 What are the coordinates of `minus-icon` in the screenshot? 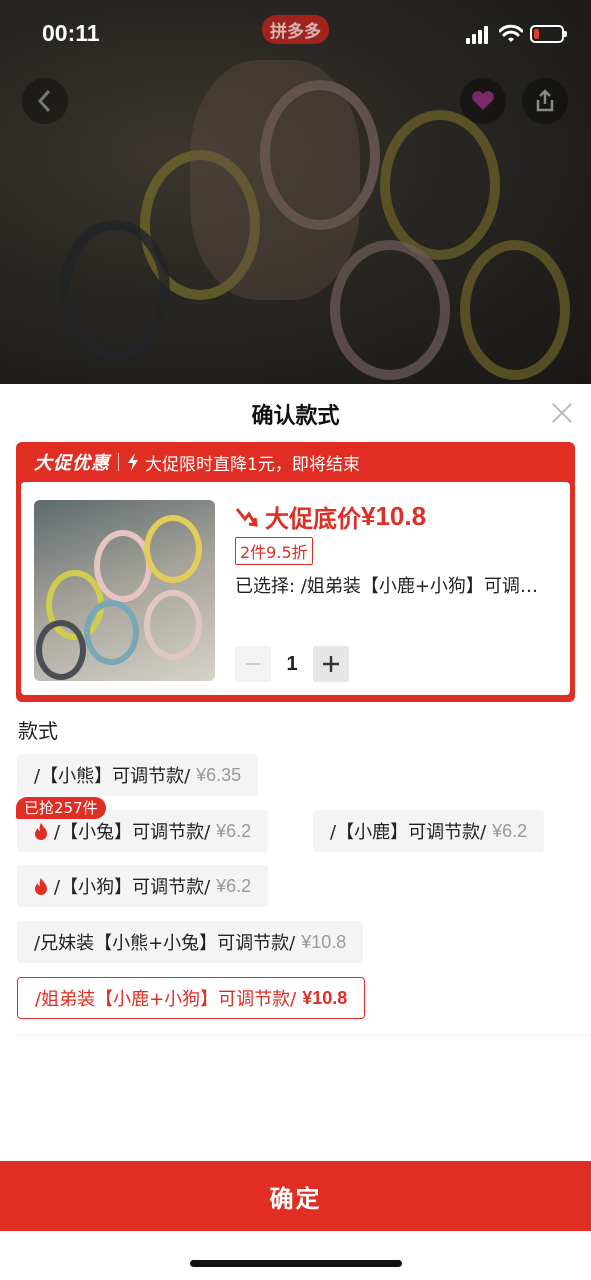 It's located at (253, 664).